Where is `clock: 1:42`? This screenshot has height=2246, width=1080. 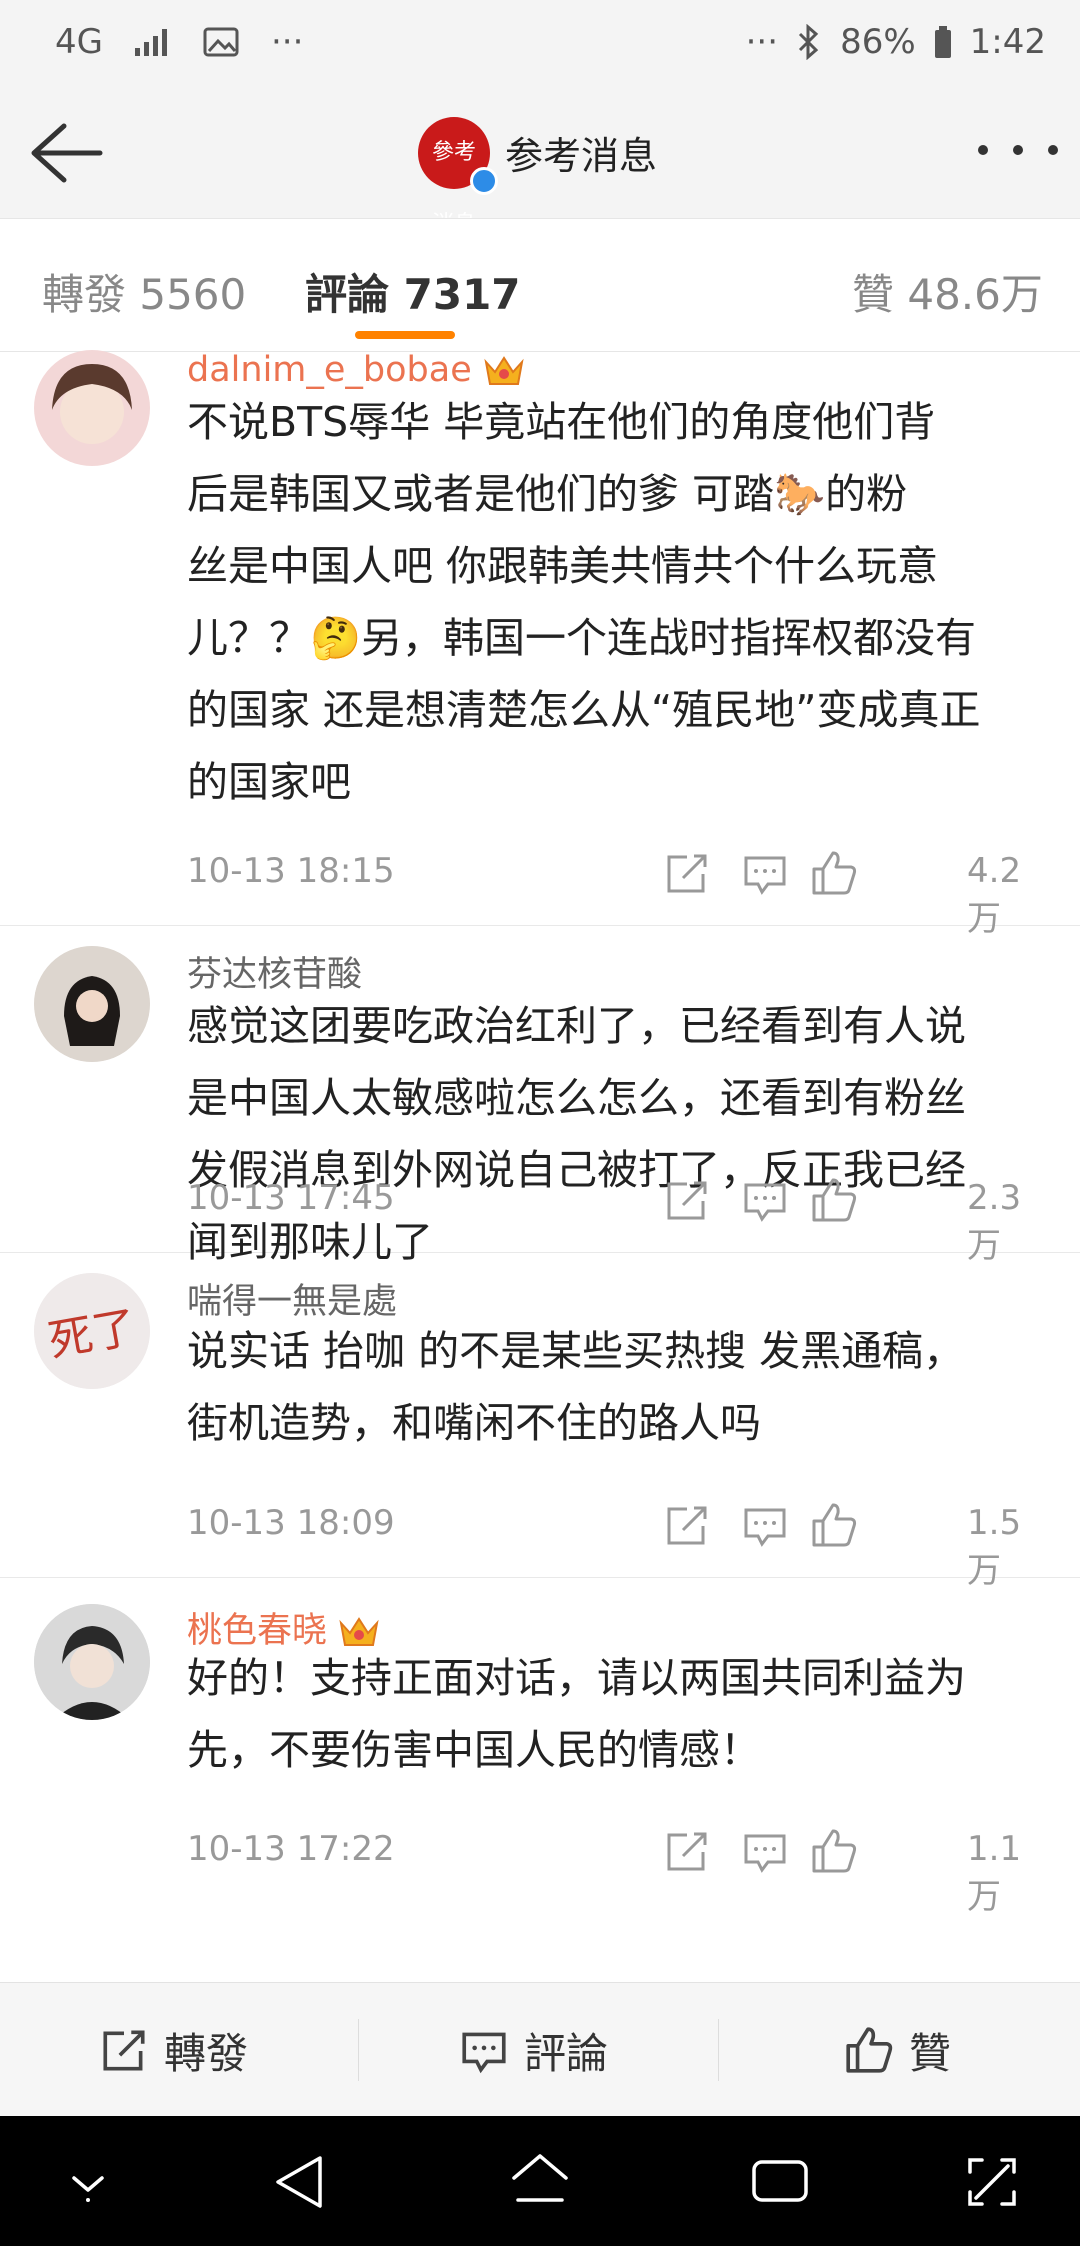
clock: 1:42 is located at coordinates (1007, 42).